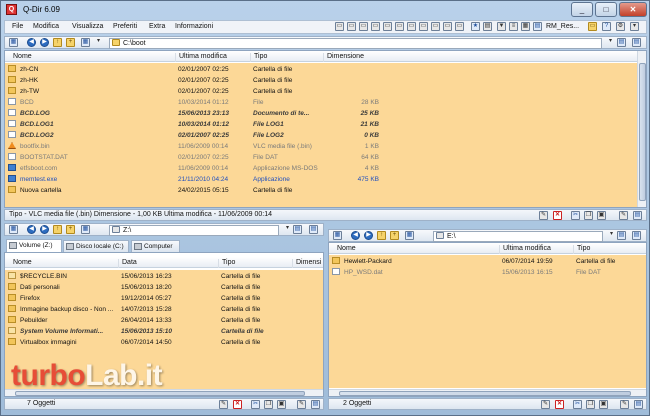 The height and width of the screenshot is (416, 650). I want to click on tab-disco-locale-c: Disco locale (C:), so click(96, 246).